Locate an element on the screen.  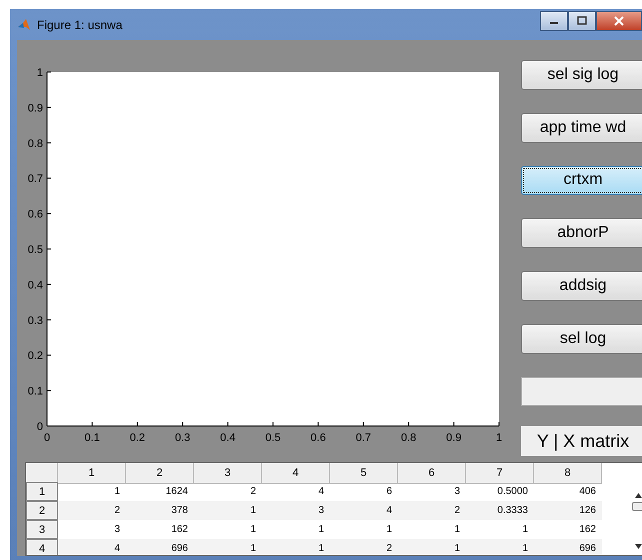
y-tick-label: 0.6 is located at coordinates (35, 214).